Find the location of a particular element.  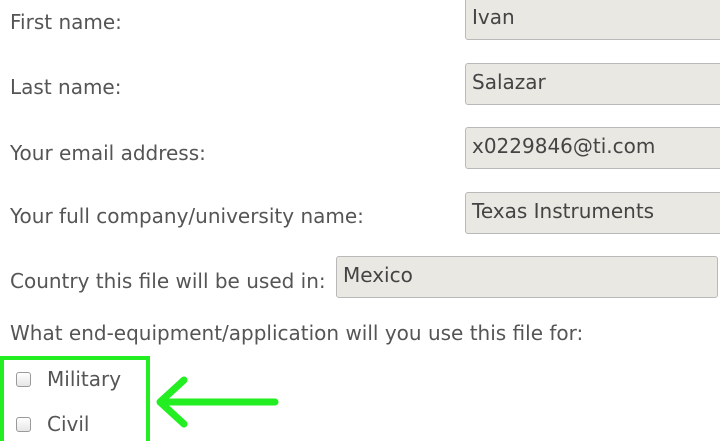

country-label: Country this file will be used in: is located at coordinates (168, 281).